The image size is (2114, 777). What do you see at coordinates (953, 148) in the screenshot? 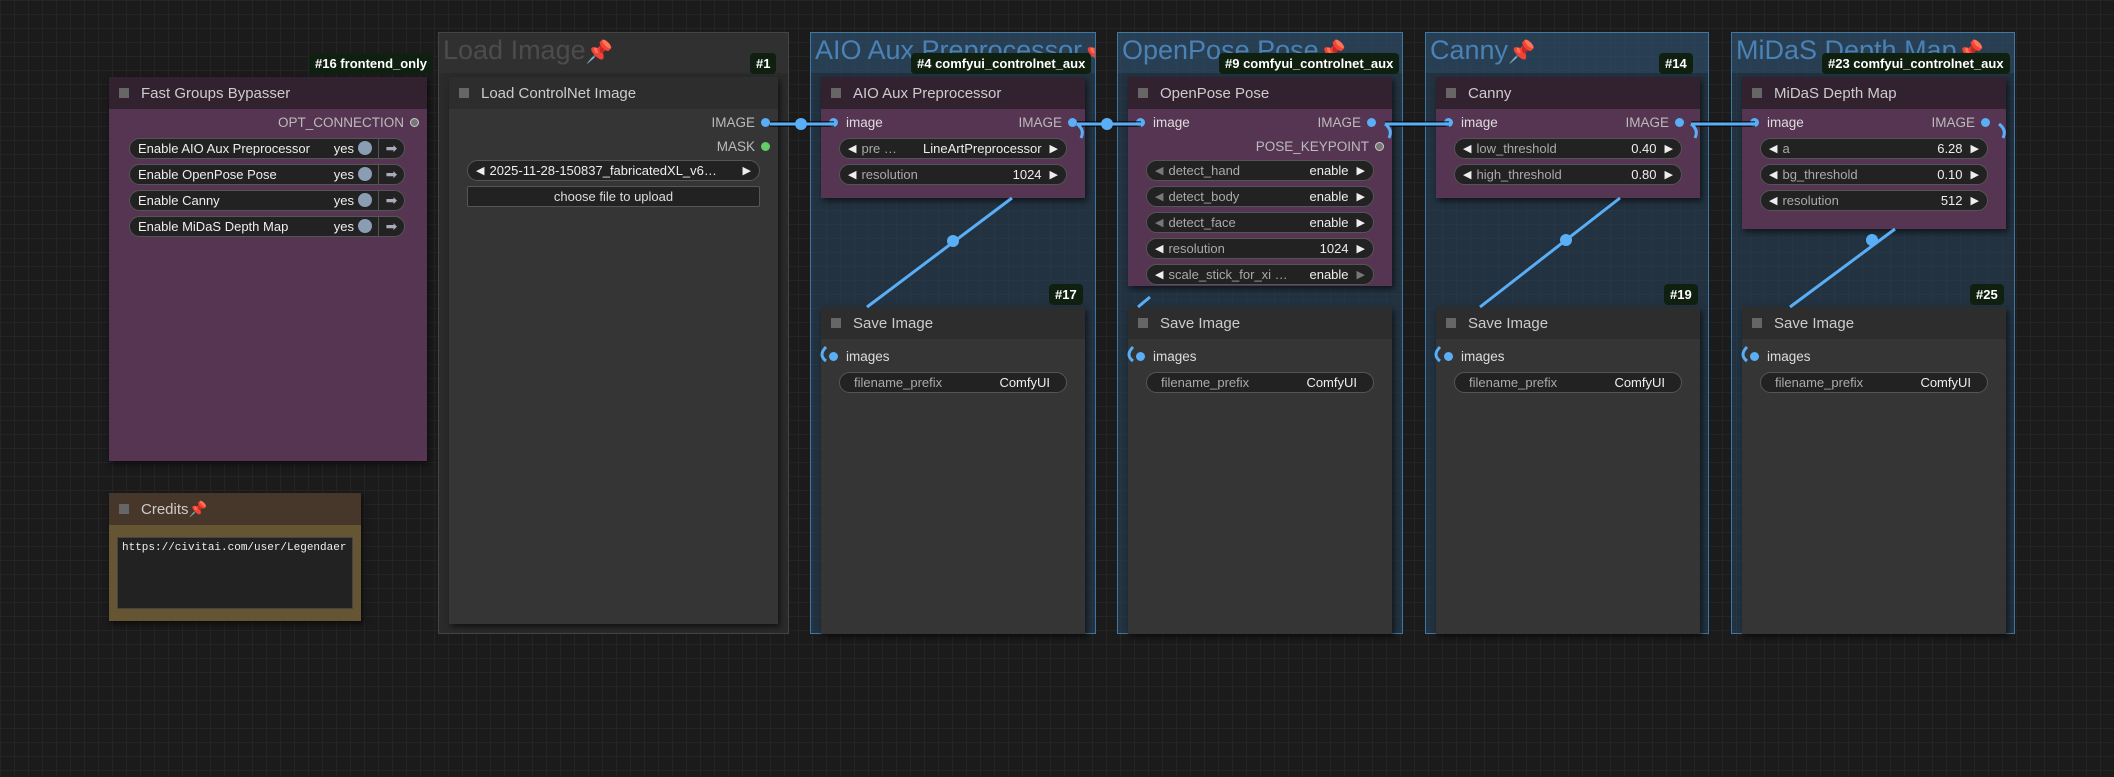
I see `preprocessor-combo: ◀ pre … LineArtPreprocessor ▶` at bounding box center [953, 148].